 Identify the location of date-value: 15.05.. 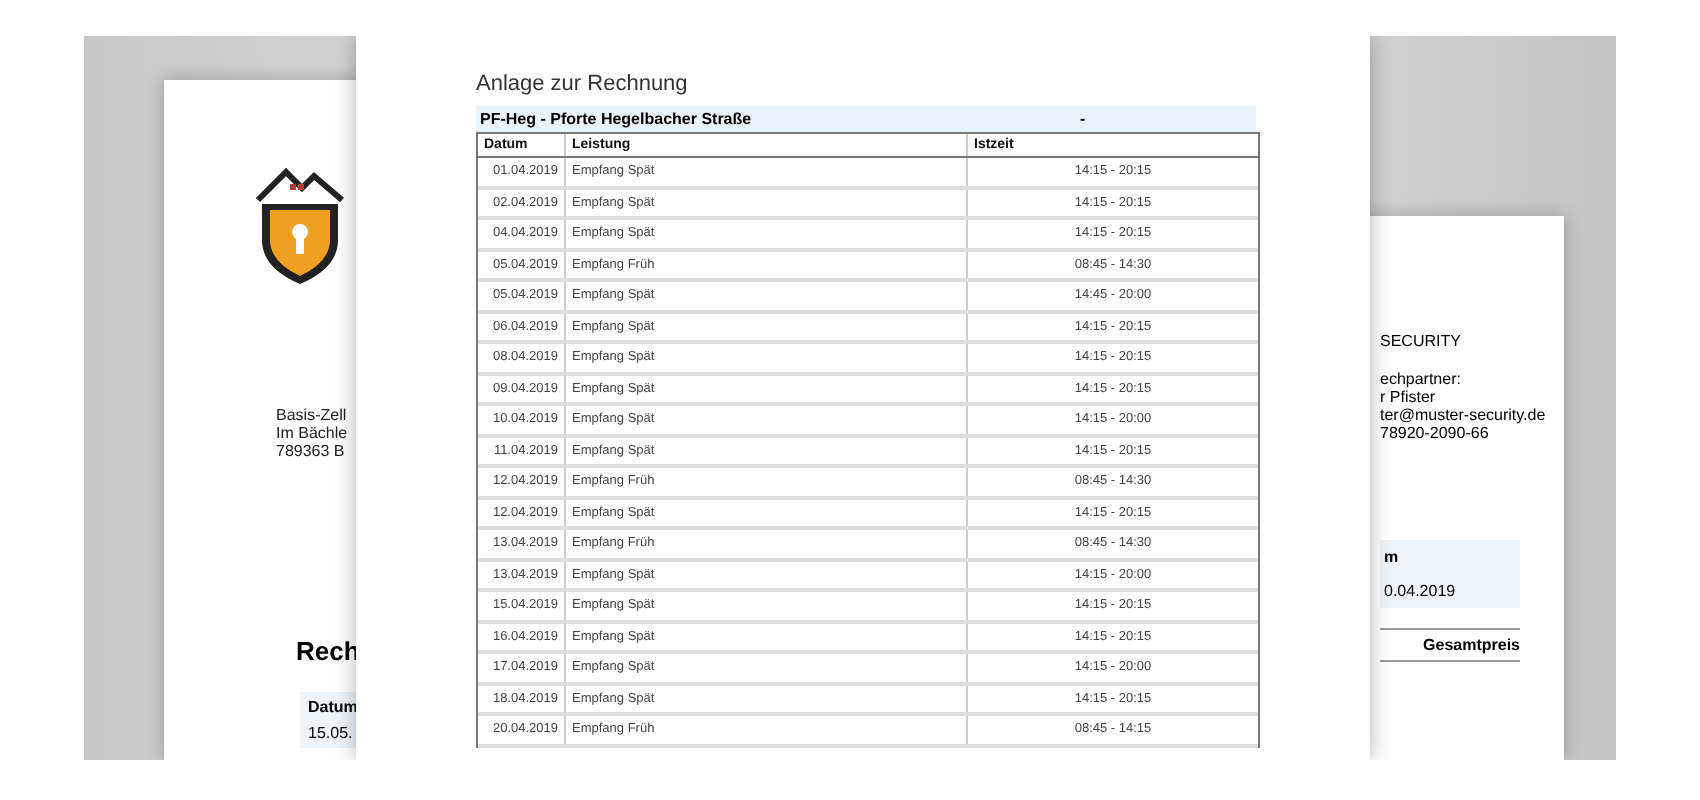
(331, 733).